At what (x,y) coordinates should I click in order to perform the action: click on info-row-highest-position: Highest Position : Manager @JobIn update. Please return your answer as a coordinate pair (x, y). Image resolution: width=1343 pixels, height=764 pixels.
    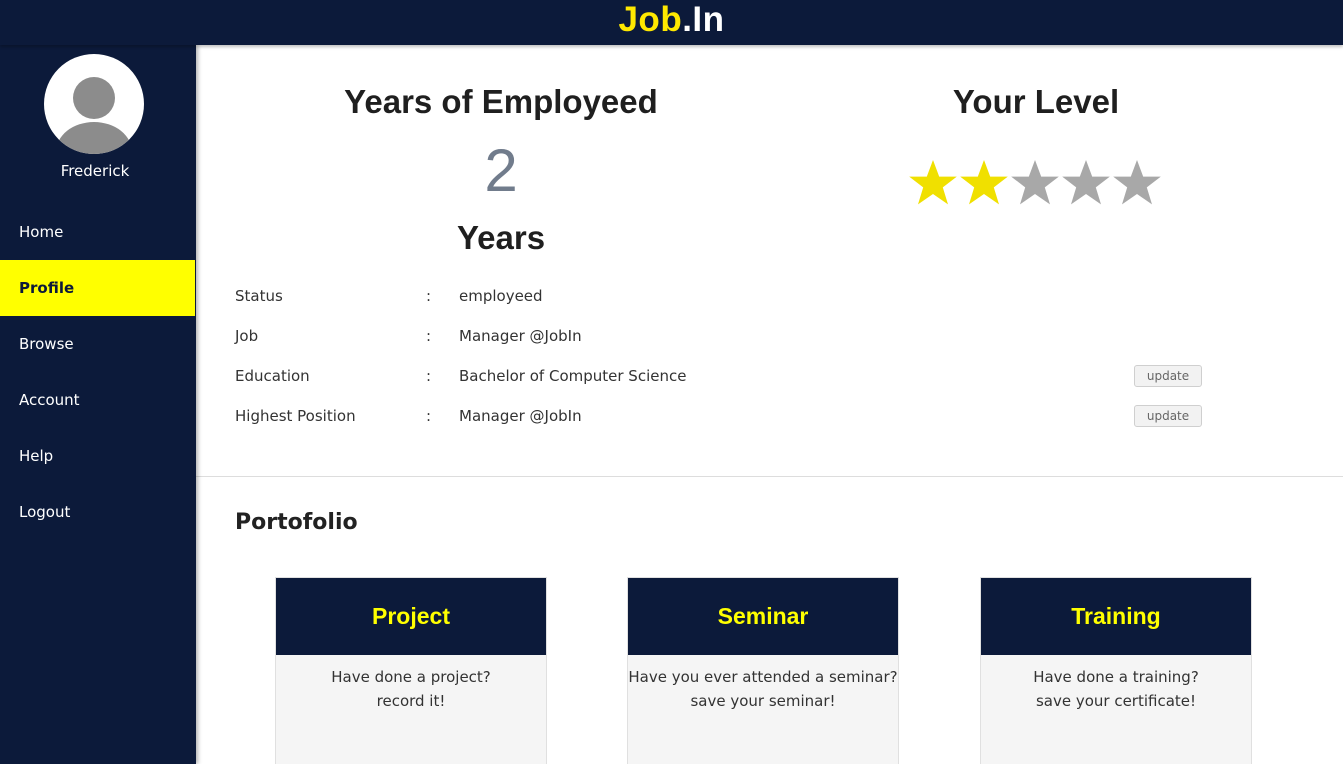
    Looking at the image, I should click on (735, 415).